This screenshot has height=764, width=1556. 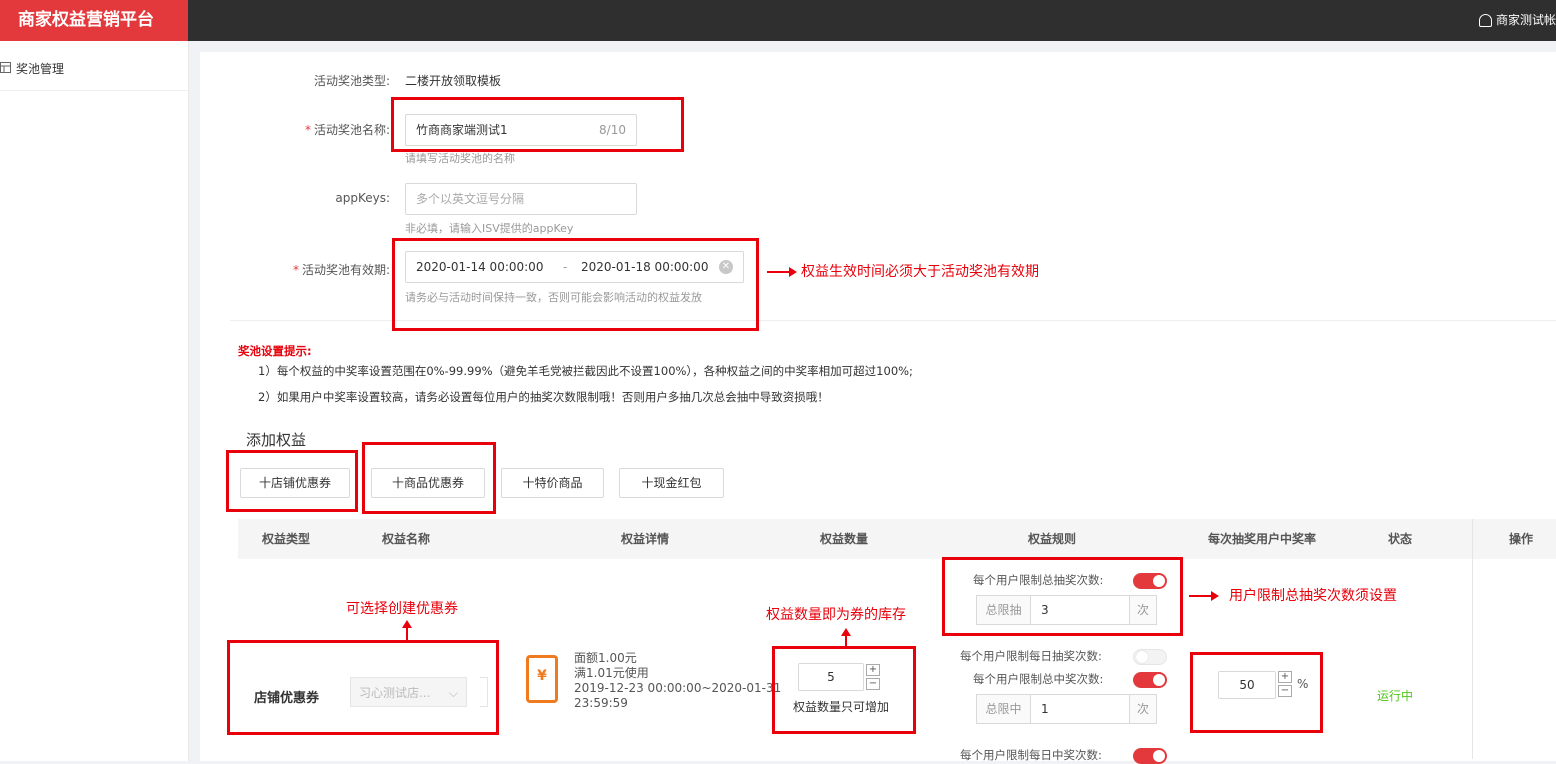 What do you see at coordinates (276, 440) in the screenshot?
I see `add-benefit-title: 添加权益` at bounding box center [276, 440].